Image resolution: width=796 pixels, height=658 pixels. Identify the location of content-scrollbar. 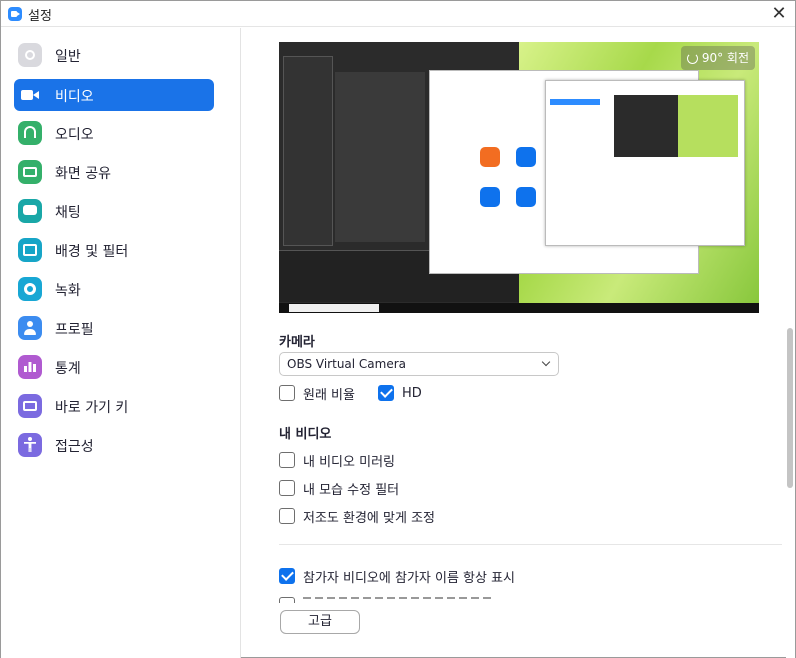
(790, 343).